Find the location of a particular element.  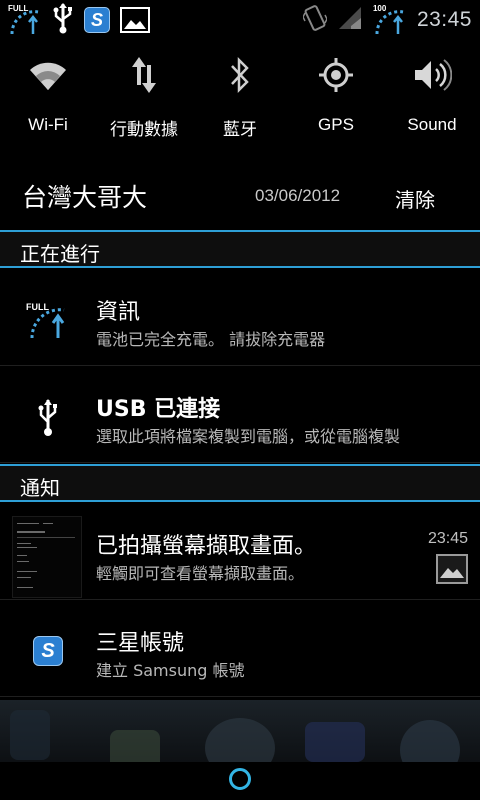

notification-text: 電池已完全充電。 請拔除充電器 is located at coordinates (211, 339).